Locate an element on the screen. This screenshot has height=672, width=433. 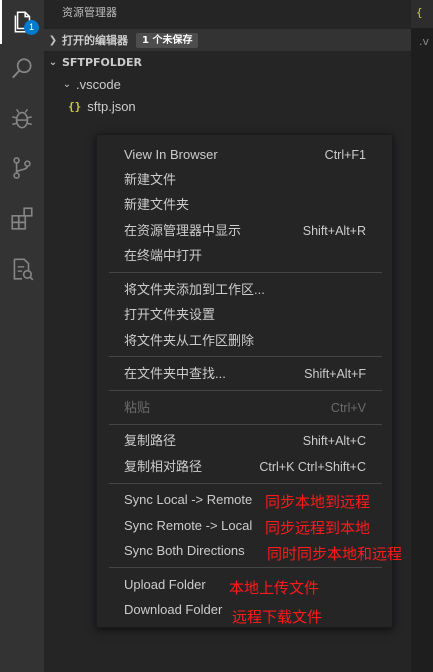
explorer-activity-button: 1 is located at coordinates (22, 22).